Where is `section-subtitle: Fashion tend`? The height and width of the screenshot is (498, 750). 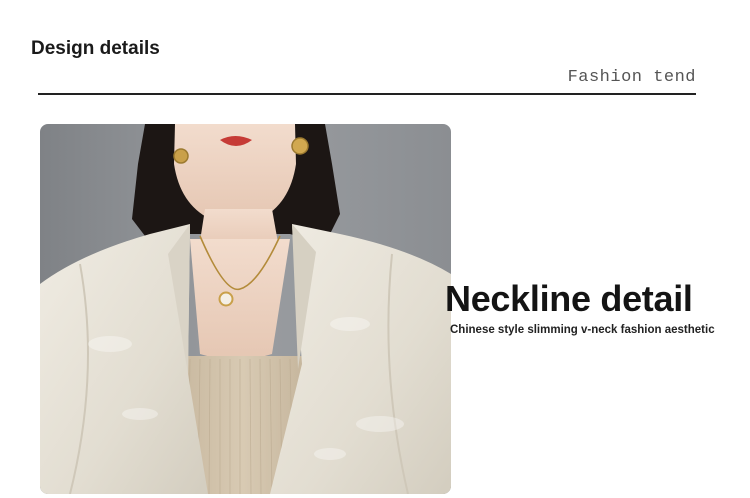
section-subtitle: Fashion tend is located at coordinates (631, 77).